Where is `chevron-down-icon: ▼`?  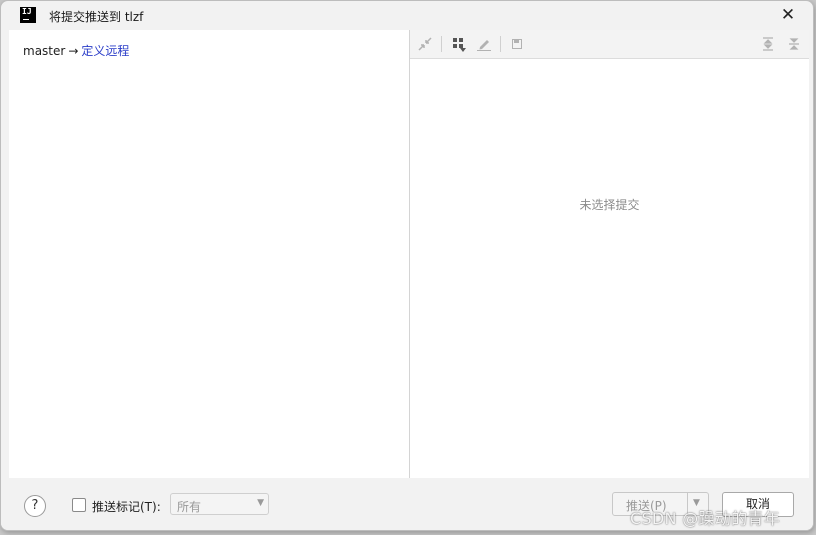 chevron-down-icon: ▼ is located at coordinates (260, 503).